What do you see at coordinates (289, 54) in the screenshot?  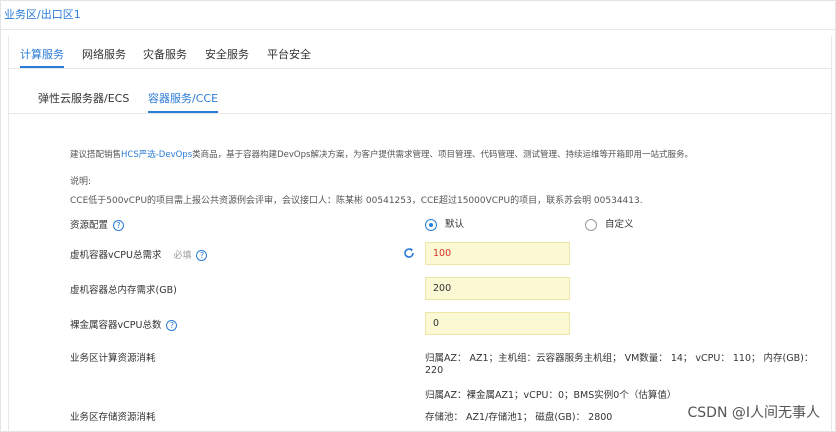 I see `tab-platform-security: 平台安全` at bounding box center [289, 54].